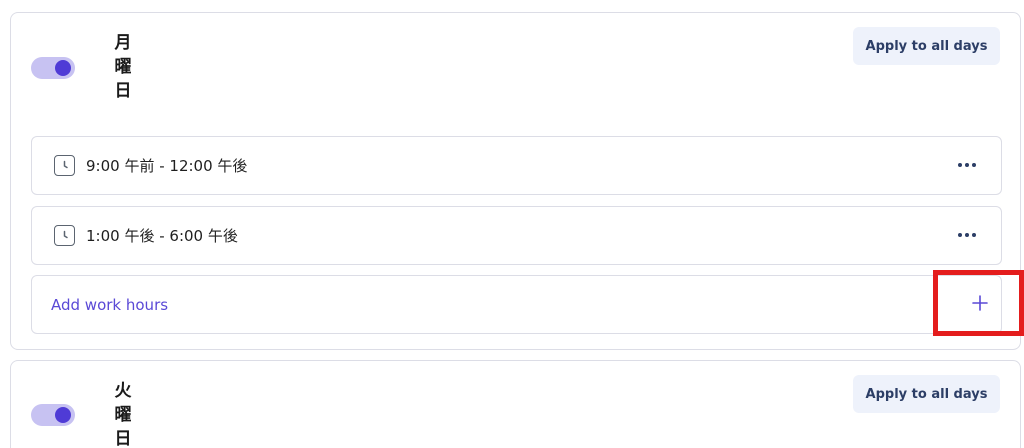 This screenshot has height=448, width=1024. What do you see at coordinates (516, 235) in the screenshot?
I see `work-hours-row: 1:00 午後 - 6:00 午後` at bounding box center [516, 235].